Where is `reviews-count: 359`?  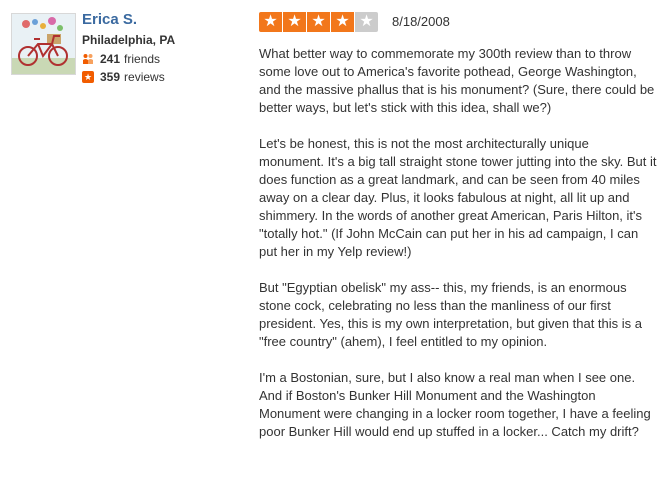
reviews-count: 359 is located at coordinates (110, 77).